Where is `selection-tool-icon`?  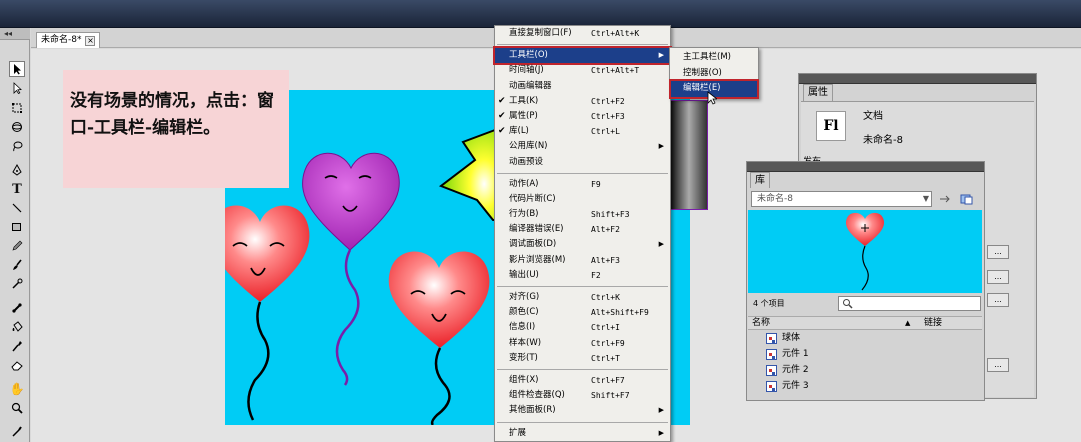
selection-tool-icon is located at coordinates (17, 69).